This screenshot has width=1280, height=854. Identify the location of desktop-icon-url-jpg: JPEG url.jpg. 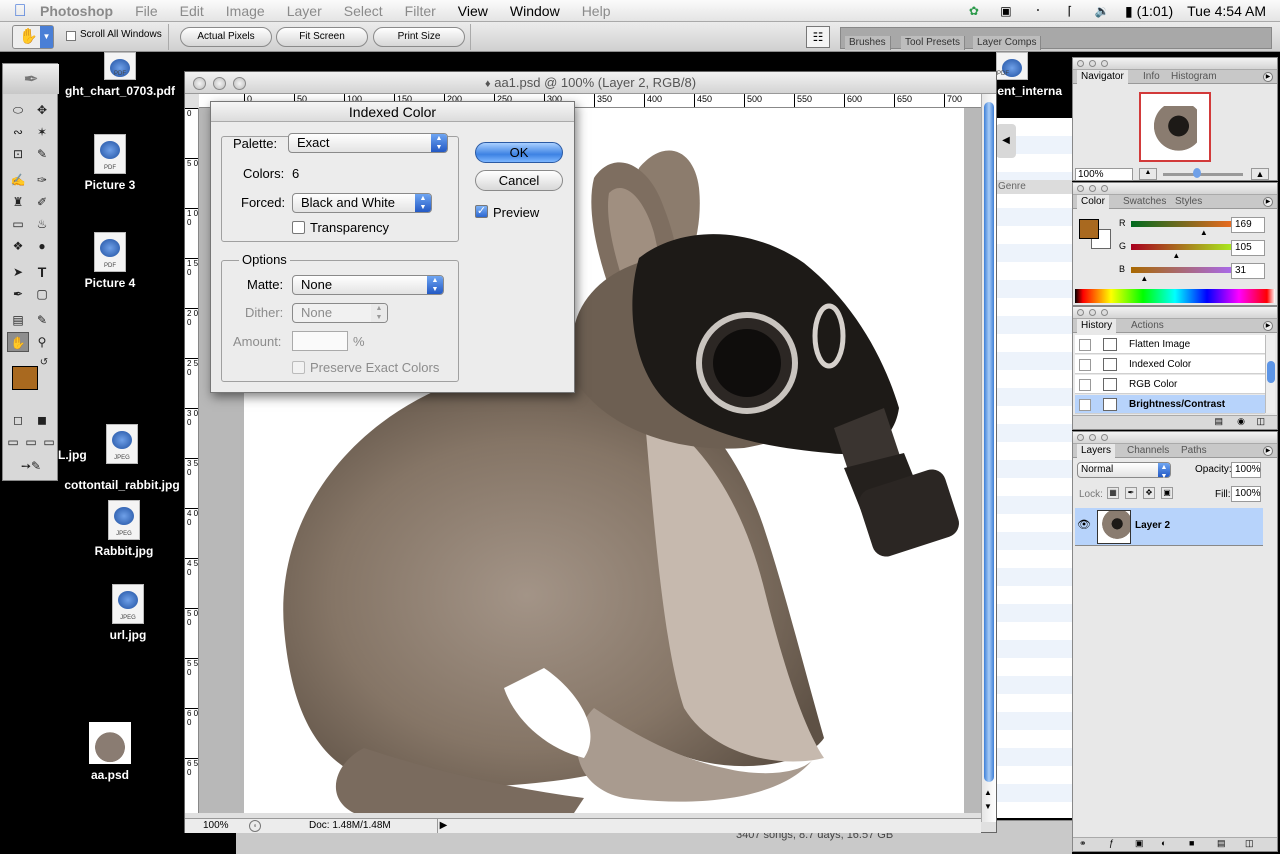
(128, 613).